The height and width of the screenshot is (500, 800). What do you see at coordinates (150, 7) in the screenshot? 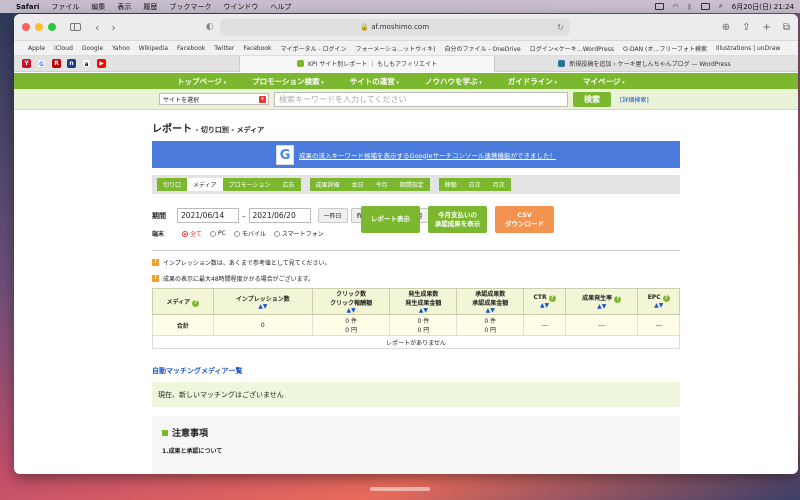
I see `menu-history: 履歴` at bounding box center [150, 7].